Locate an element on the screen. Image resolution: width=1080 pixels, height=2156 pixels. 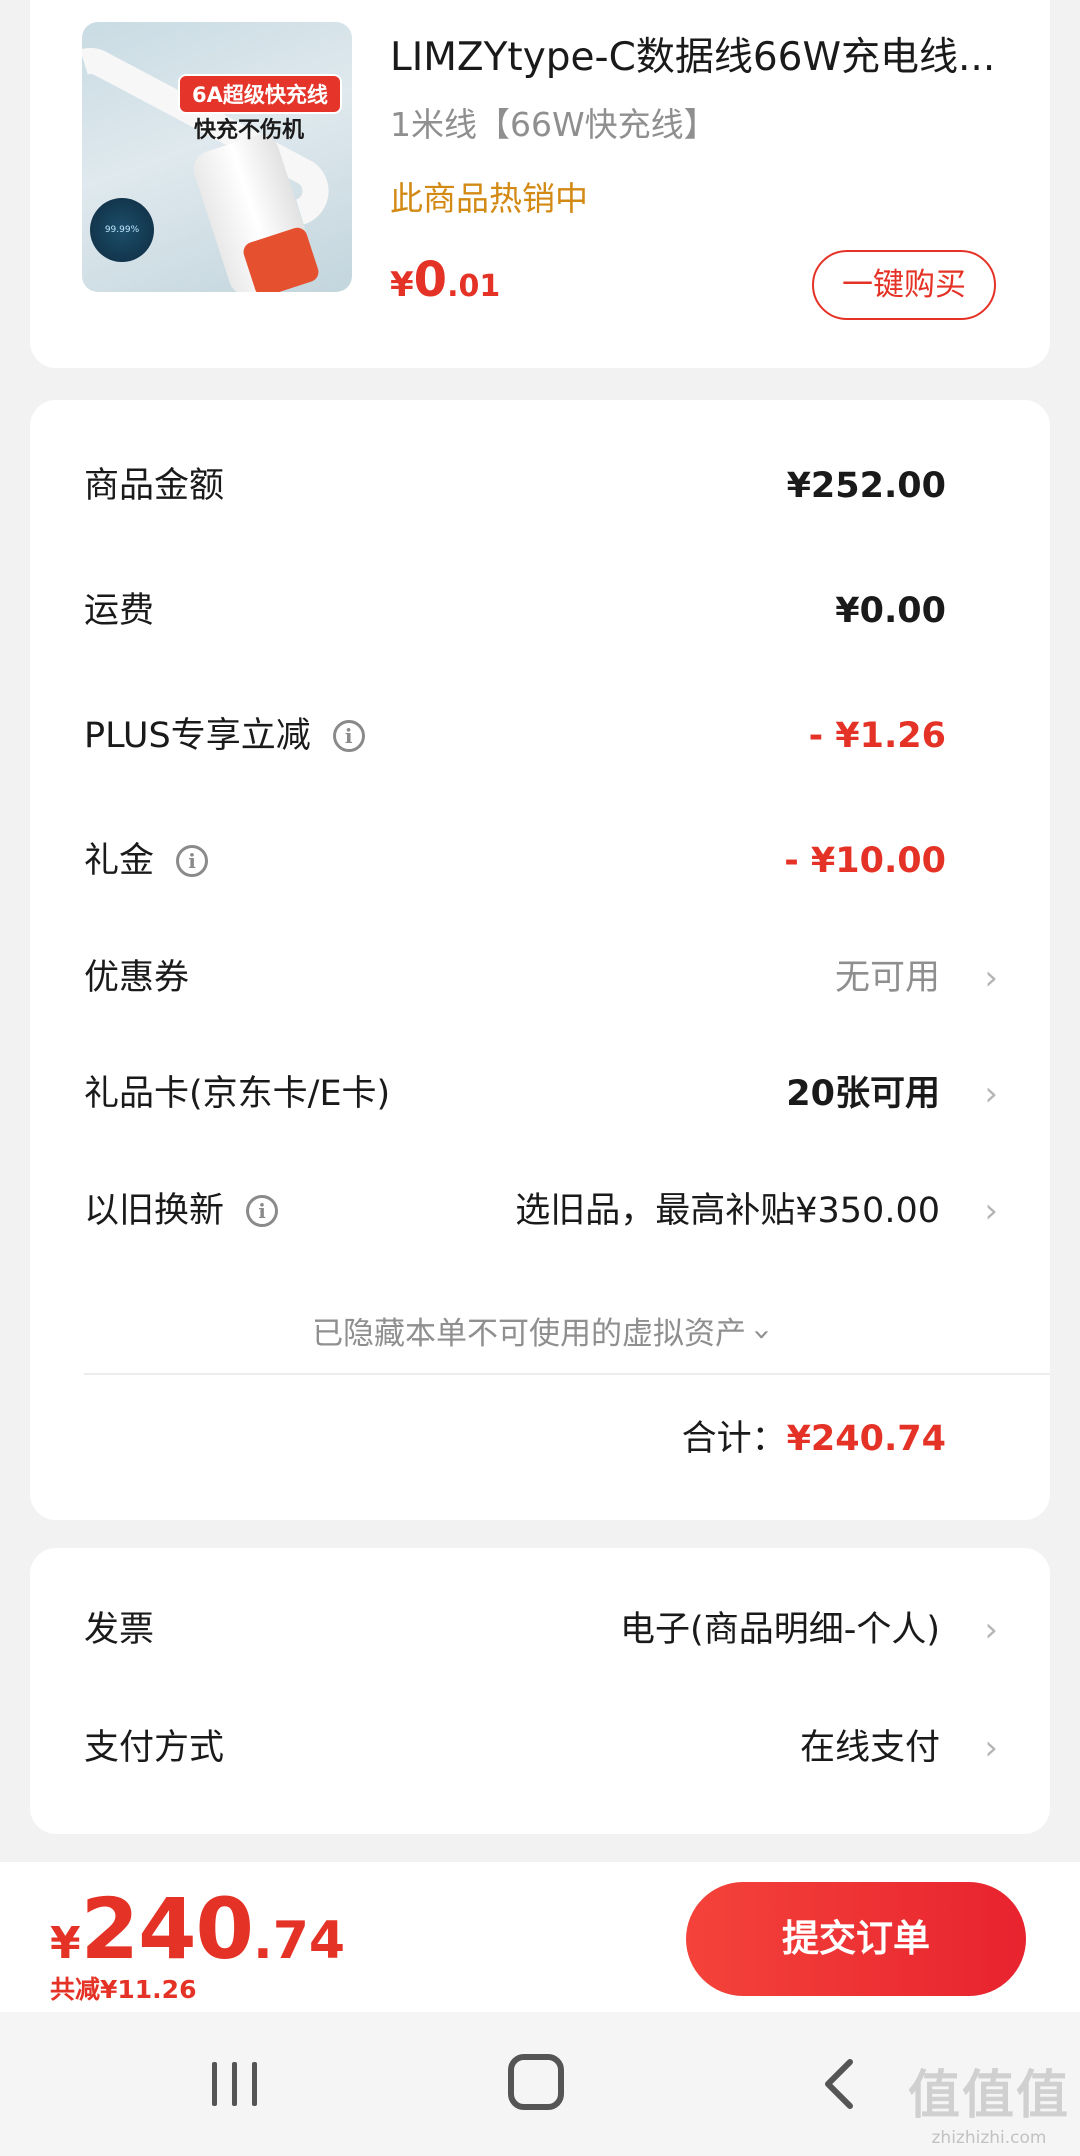
total-saved: 共减¥11.26 is located at coordinates (123, 1989).